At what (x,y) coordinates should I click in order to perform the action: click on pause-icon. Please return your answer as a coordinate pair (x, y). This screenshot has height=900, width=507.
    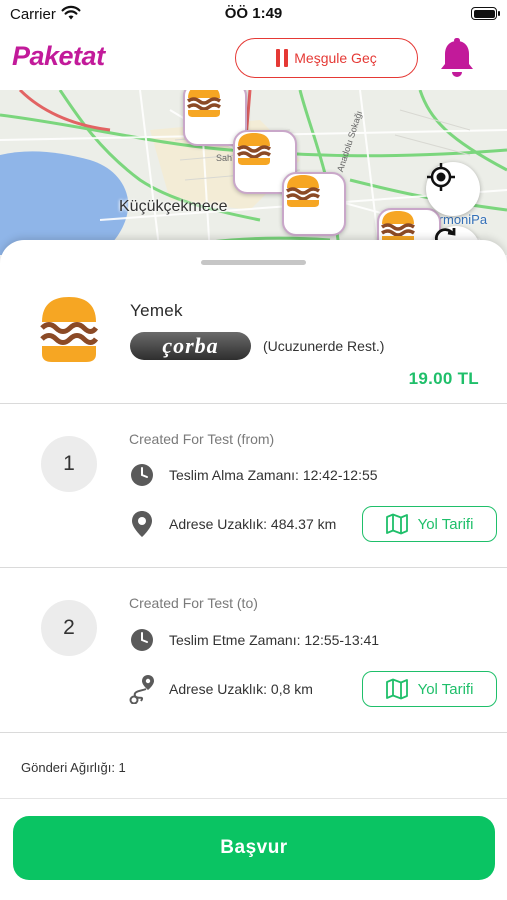
    Looking at the image, I should click on (282, 58).